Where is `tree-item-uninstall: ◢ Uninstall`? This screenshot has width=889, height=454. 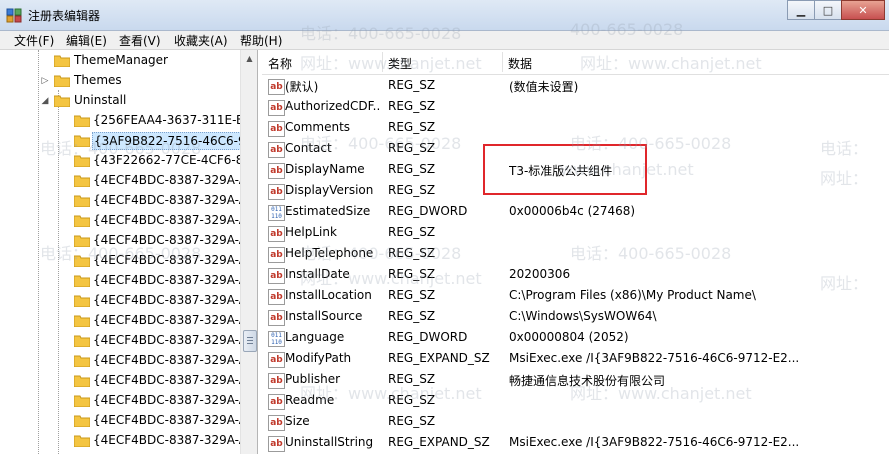 tree-item-uninstall: ◢ Uninstall is located at coordinates (120, 101).